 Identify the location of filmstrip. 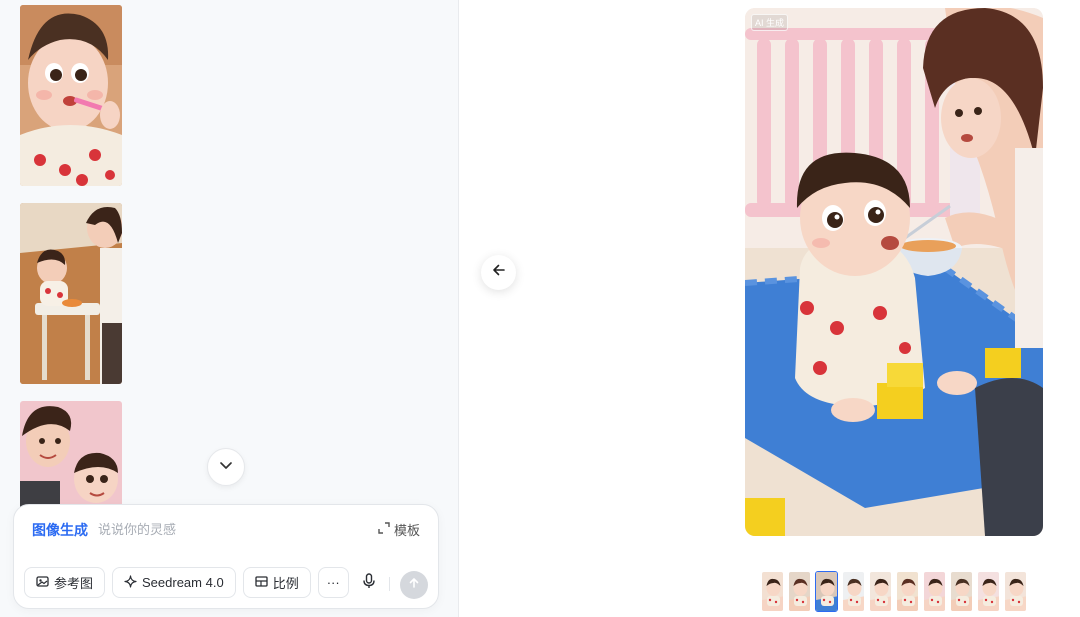
(894, 591).